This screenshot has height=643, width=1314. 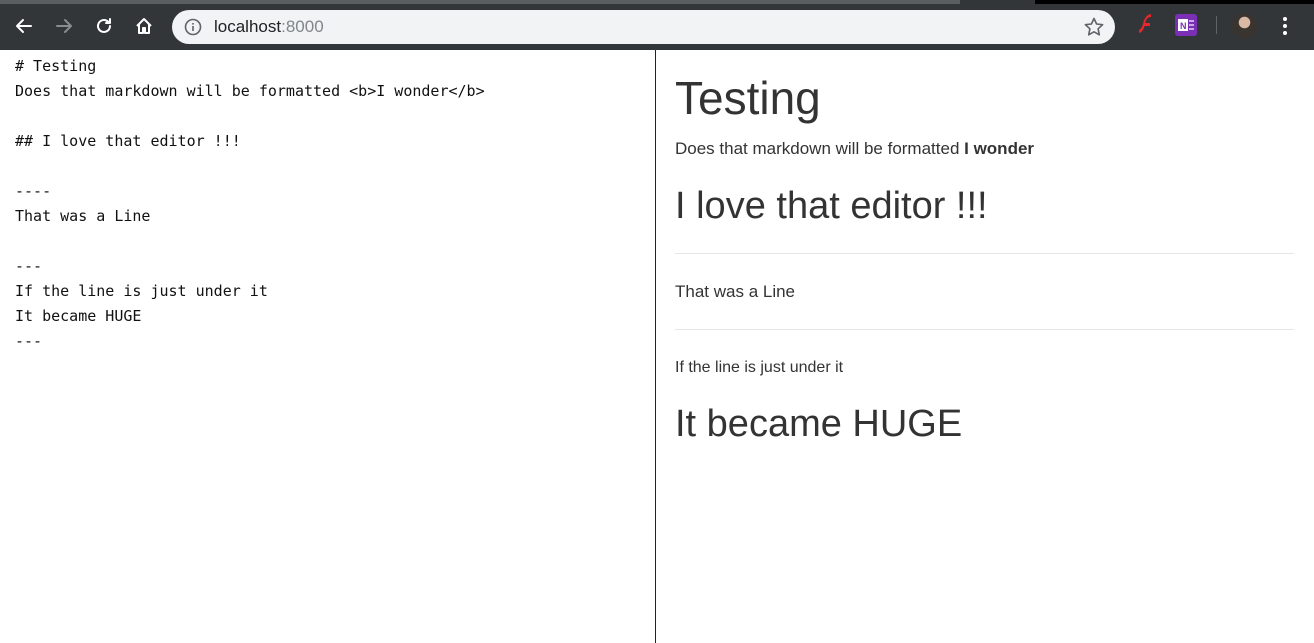 I want to click on forward-button, so click(x=64, y=26).